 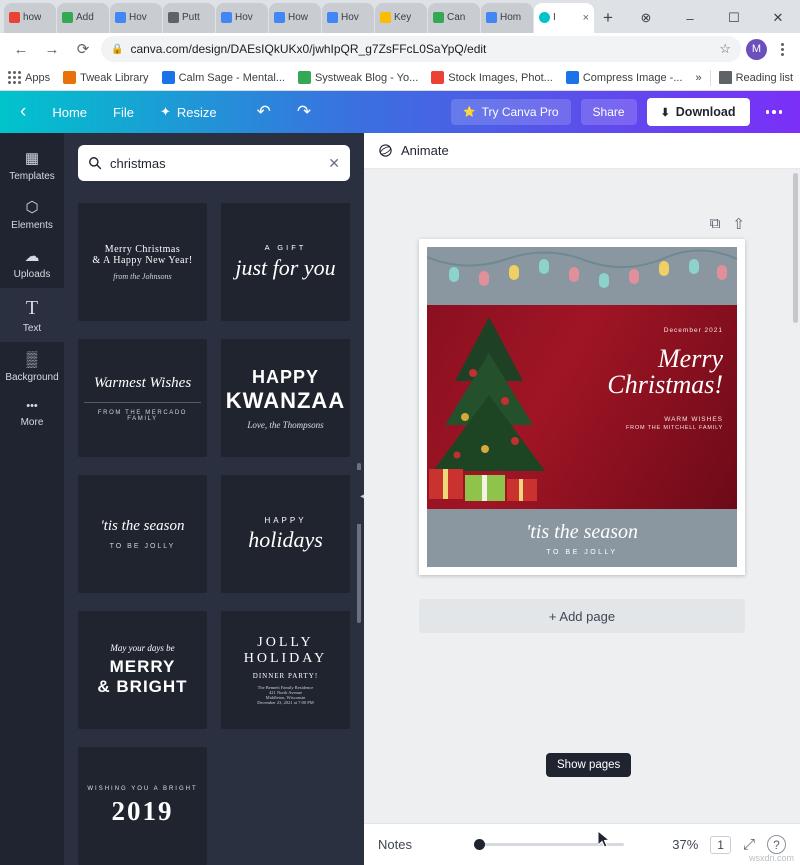 I want to click on design-warm-1: WARM WISHES, so click(x=693, y=420).